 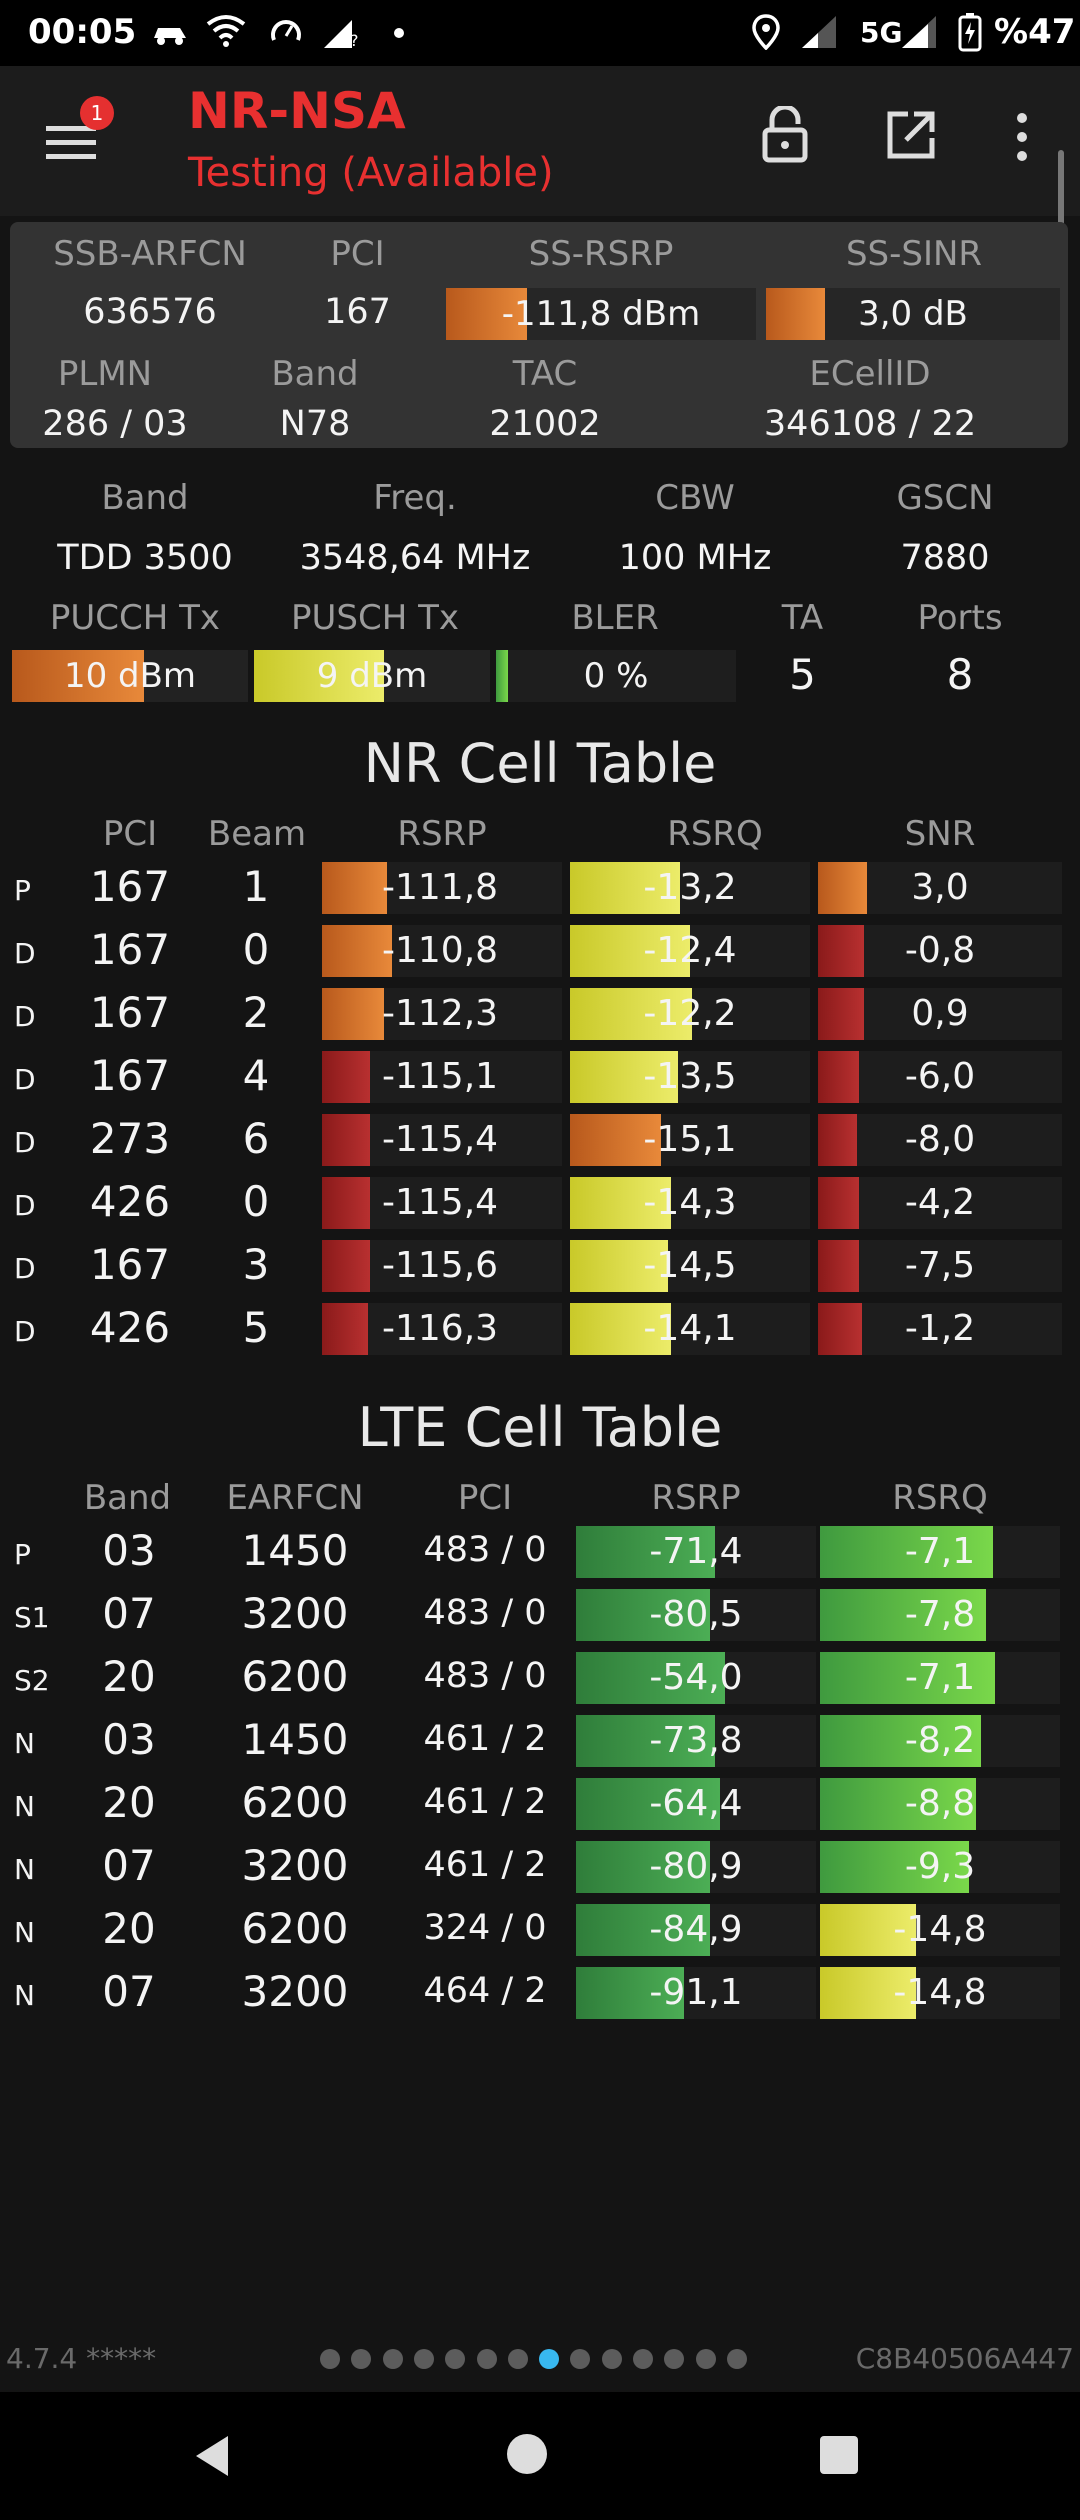 What do you see at coordinates (715, 834) in the screenshot?
I see `nr-rsrq-header: RSRQ` at bounding box center [715, 834].